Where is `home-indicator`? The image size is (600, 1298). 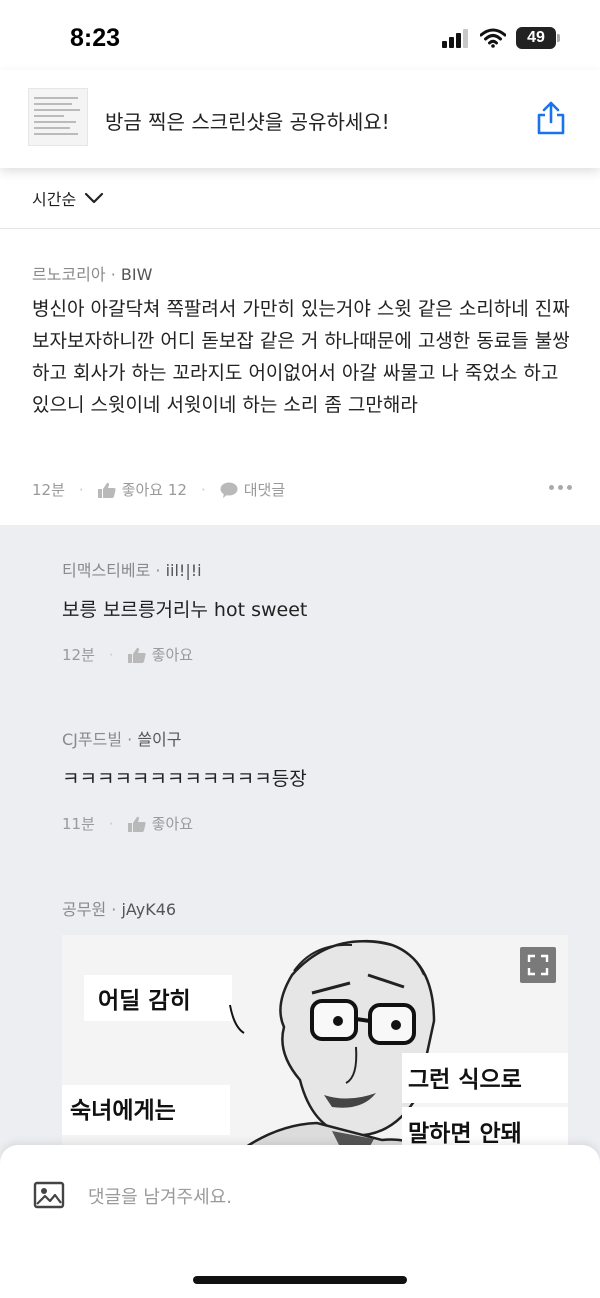 home-indicator is located at coordinates (300, 1280).